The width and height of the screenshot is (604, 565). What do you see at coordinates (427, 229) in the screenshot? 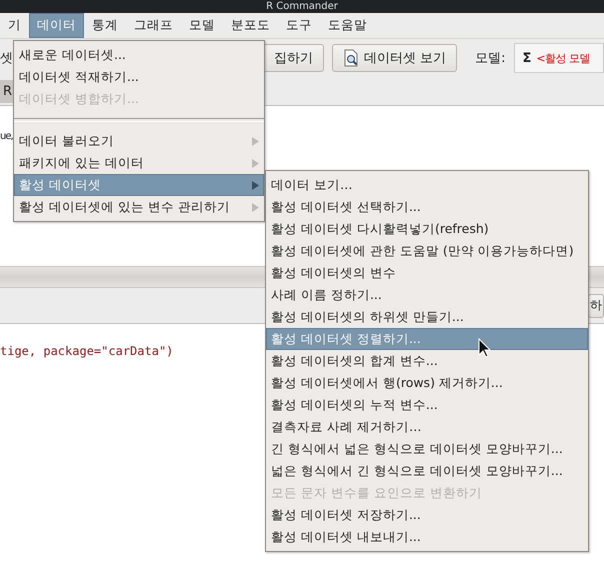
I see `menu-item: 활성 데이터셋 다시활력넣기(refresh)` at bounding box center [427, 229].